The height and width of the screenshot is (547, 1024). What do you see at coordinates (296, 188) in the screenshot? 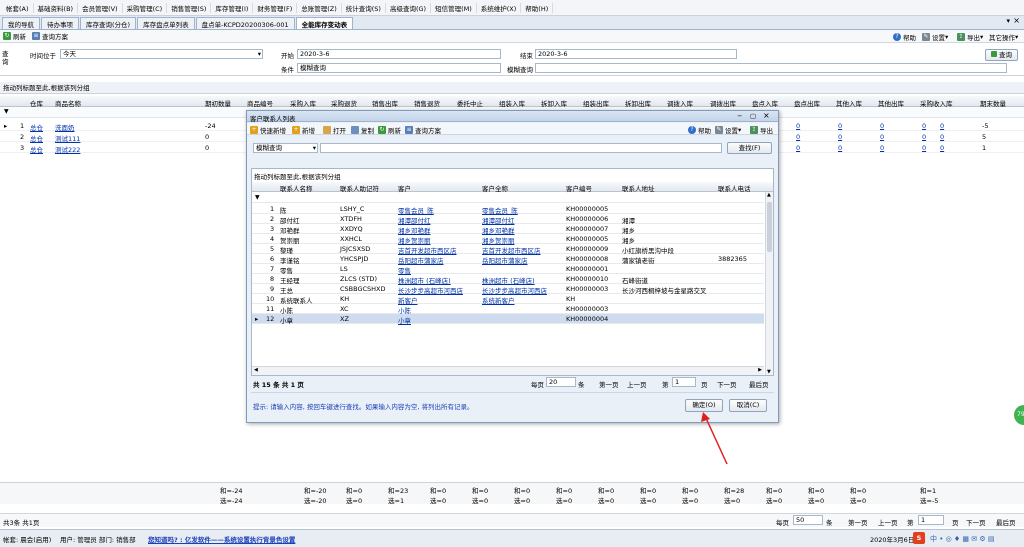
I see `col-header: 联系人名称` at bounding box center [296, 188].